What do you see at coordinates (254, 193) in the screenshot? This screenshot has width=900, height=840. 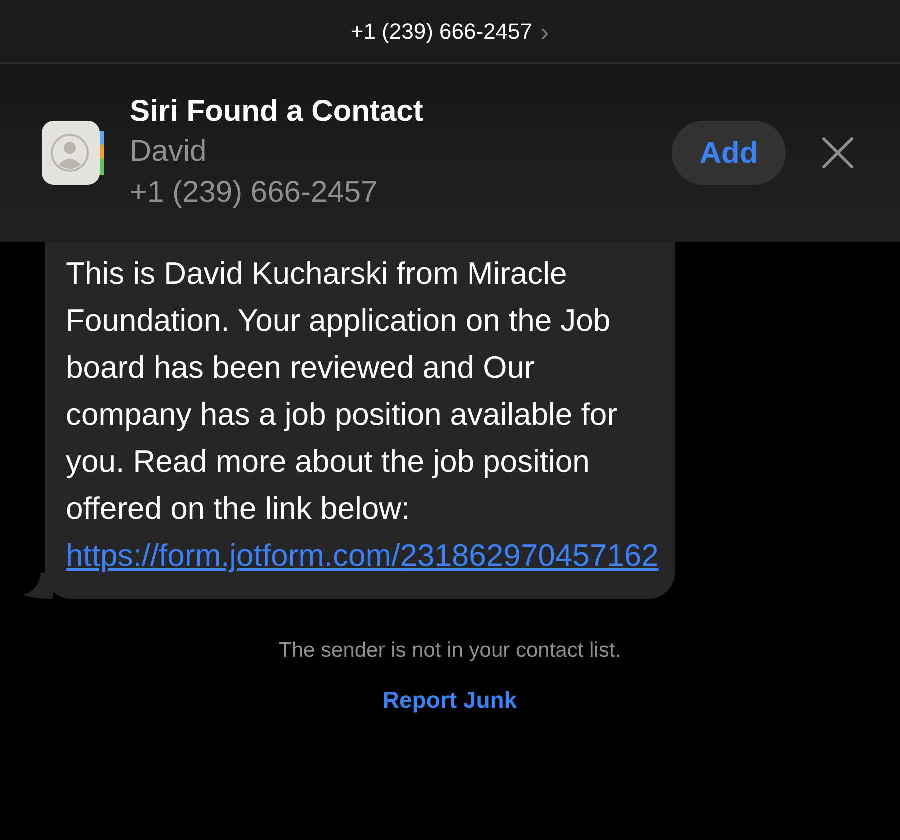 I see `contact-phone: +1 (239) 666-2457` at bounding box center [254, 193].